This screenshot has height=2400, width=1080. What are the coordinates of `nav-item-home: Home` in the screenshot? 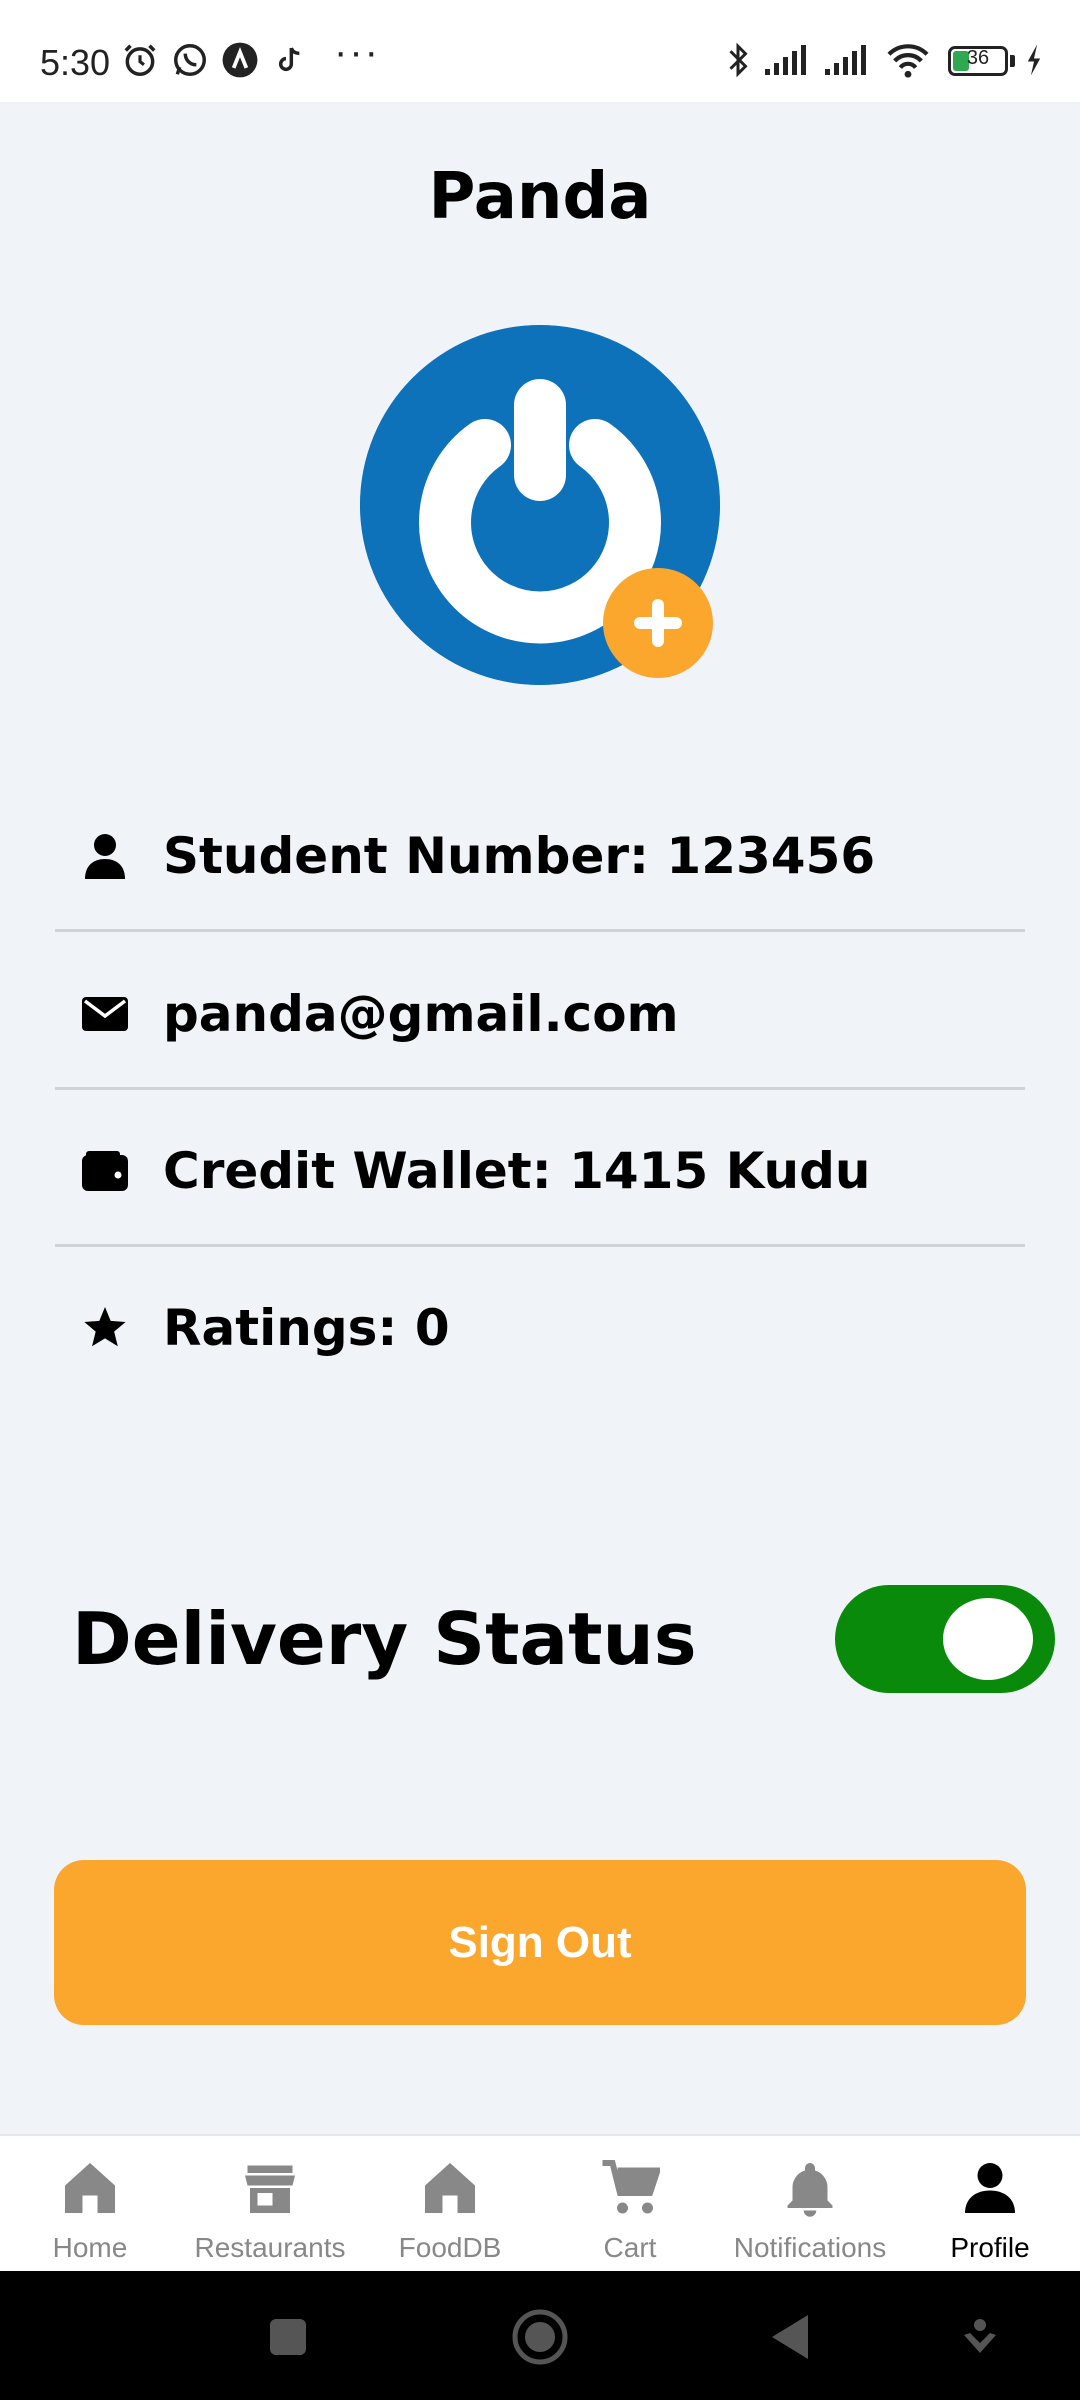 It's located at (90, 2203).